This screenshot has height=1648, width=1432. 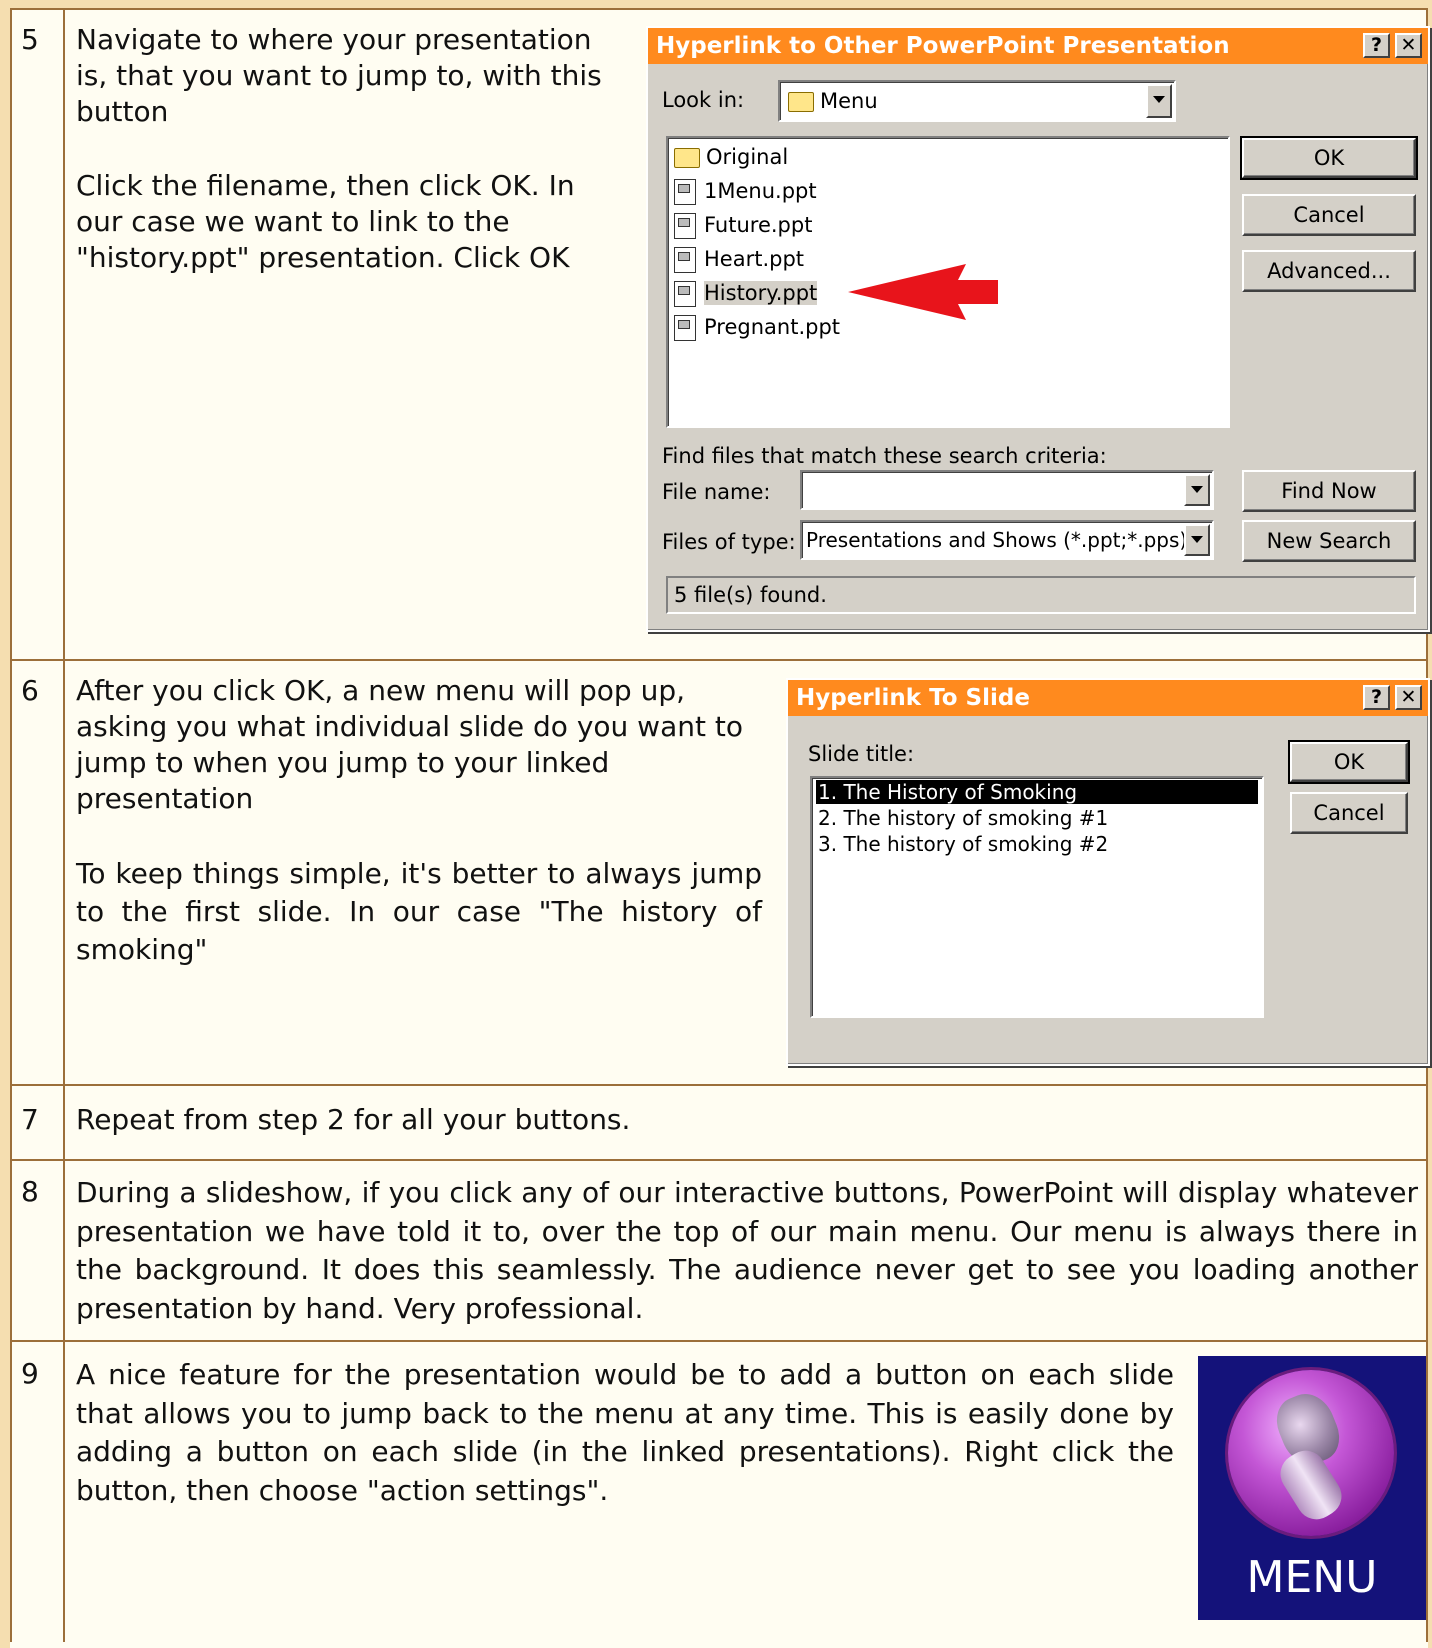 What do you see at coordinates (30, 1119) in the screenshot?
I see `step-number: 7` at bounding box center [30, 1119].